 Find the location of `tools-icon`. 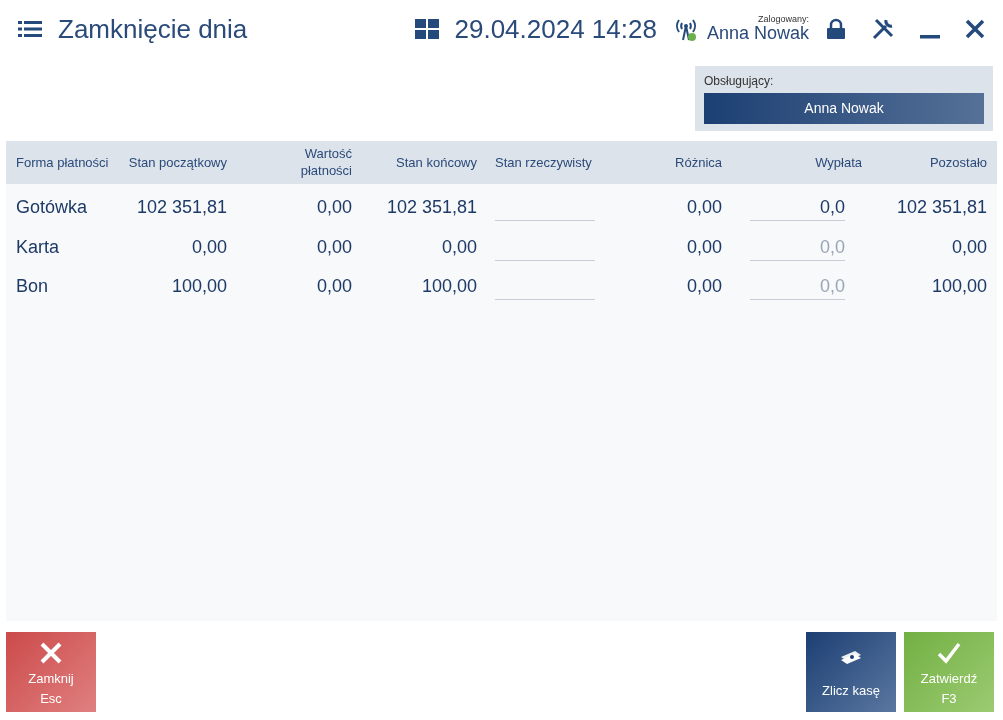

tools-icon is located at coordinates (883, 29).